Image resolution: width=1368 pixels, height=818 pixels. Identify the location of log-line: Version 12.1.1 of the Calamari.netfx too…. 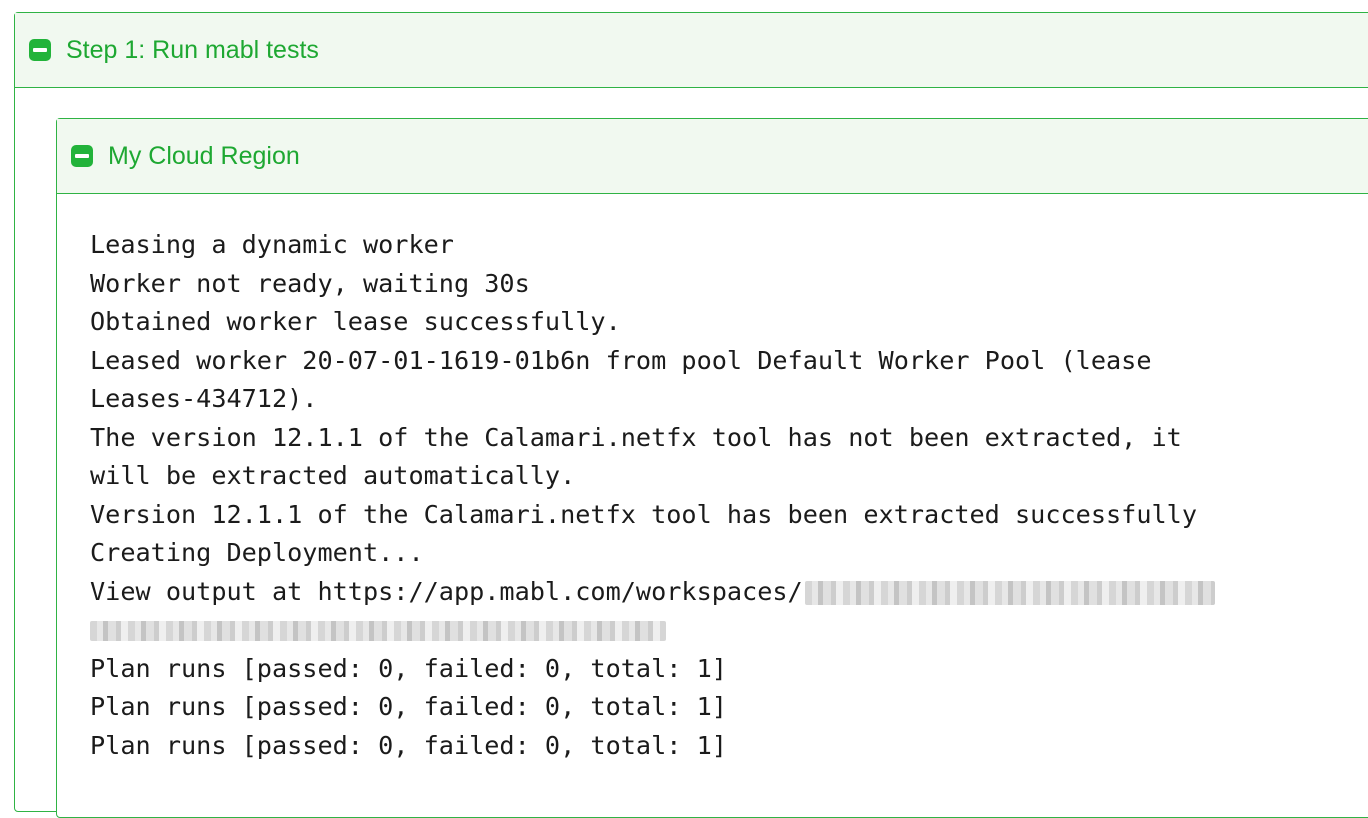
(643, 514).